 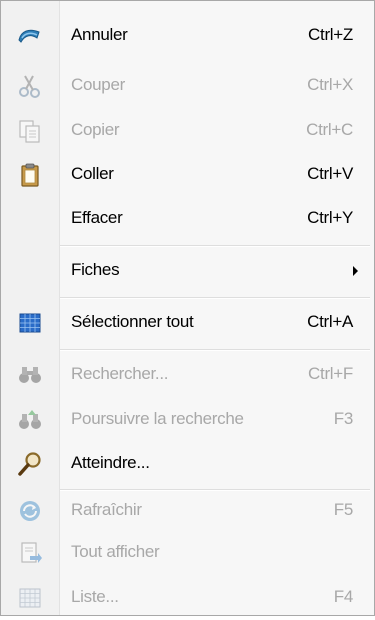 I want to click on menu-item-label: Copier, so click(x=95, y=129).